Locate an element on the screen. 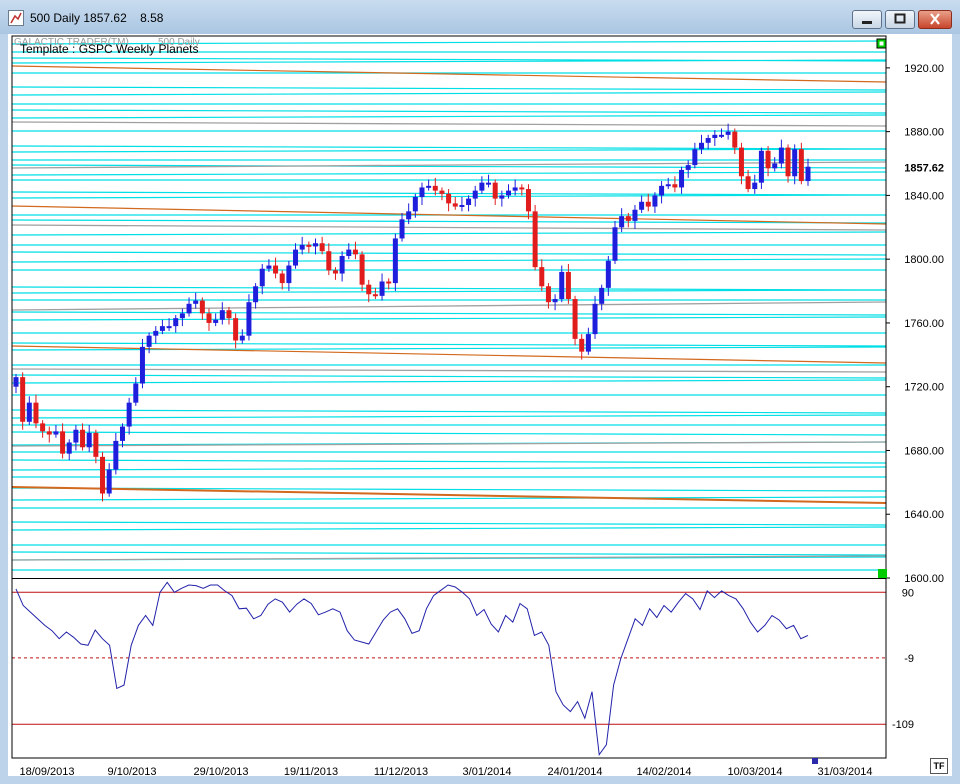  oscillator-level-label: -9 is located at coordinates (909, 659).